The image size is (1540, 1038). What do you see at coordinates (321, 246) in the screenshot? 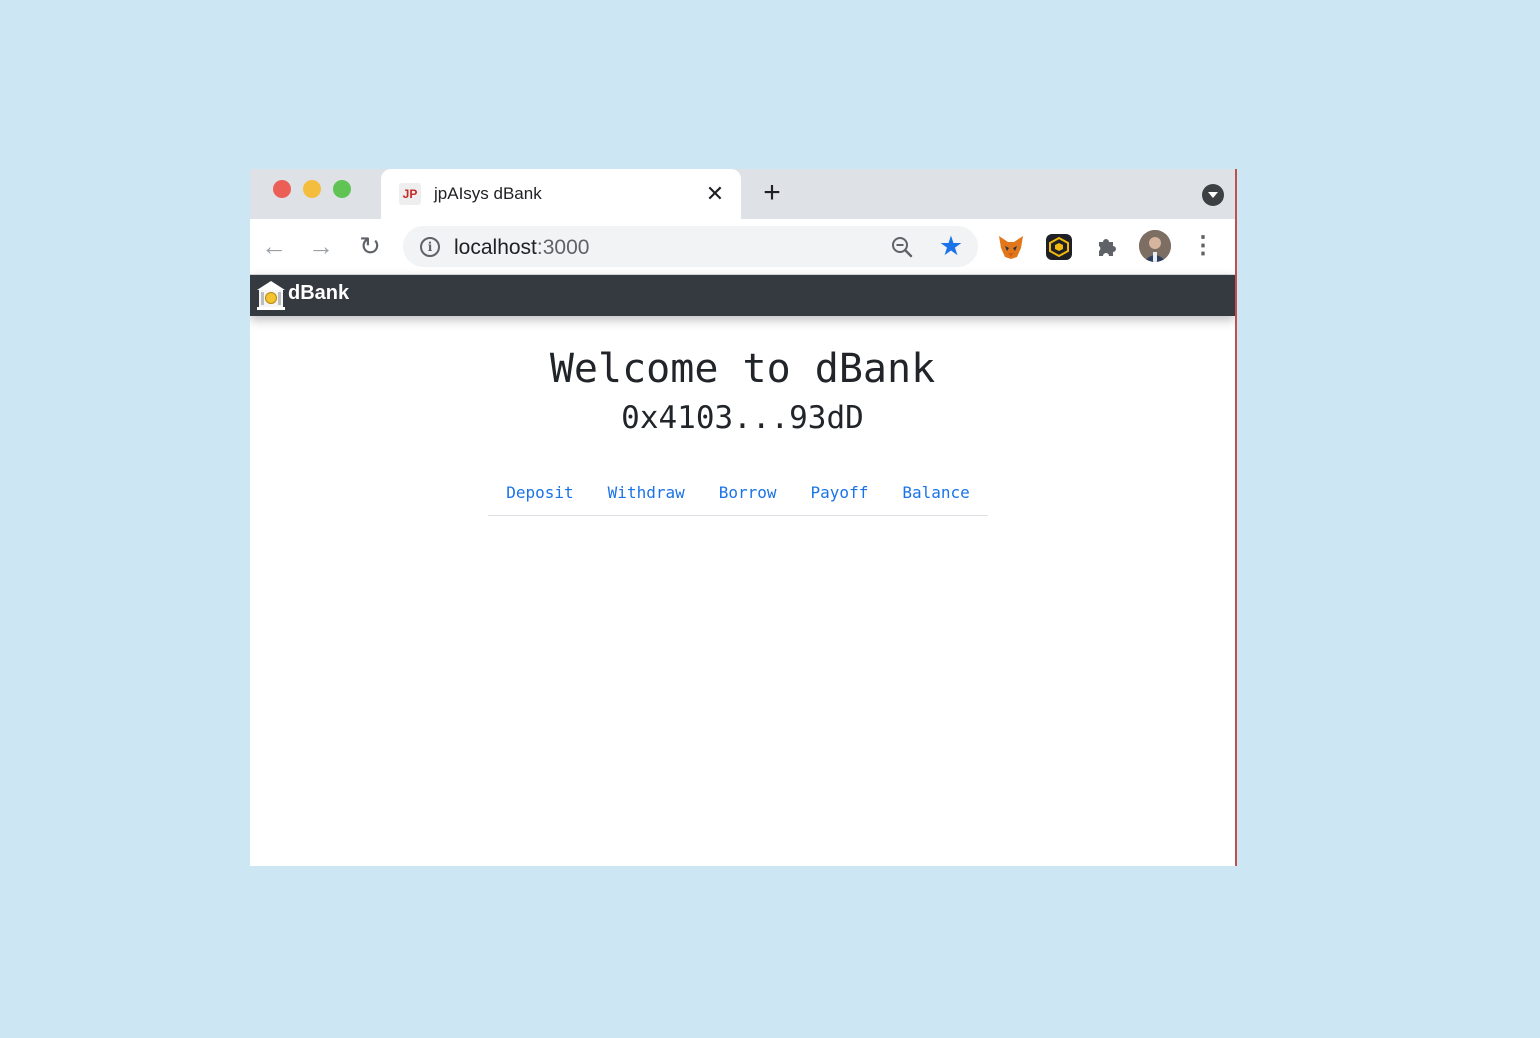
I see `arrow-right-icon: →` at bounding box center [321, 246].